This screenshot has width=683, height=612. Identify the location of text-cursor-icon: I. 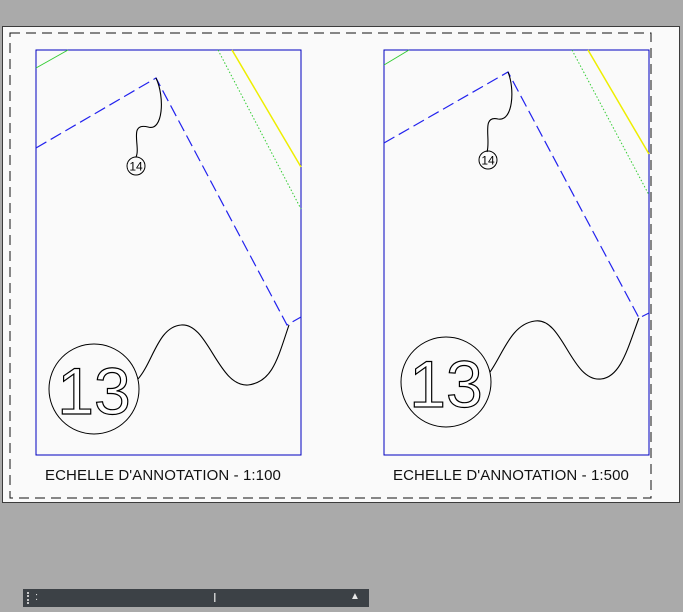
(215, 597).